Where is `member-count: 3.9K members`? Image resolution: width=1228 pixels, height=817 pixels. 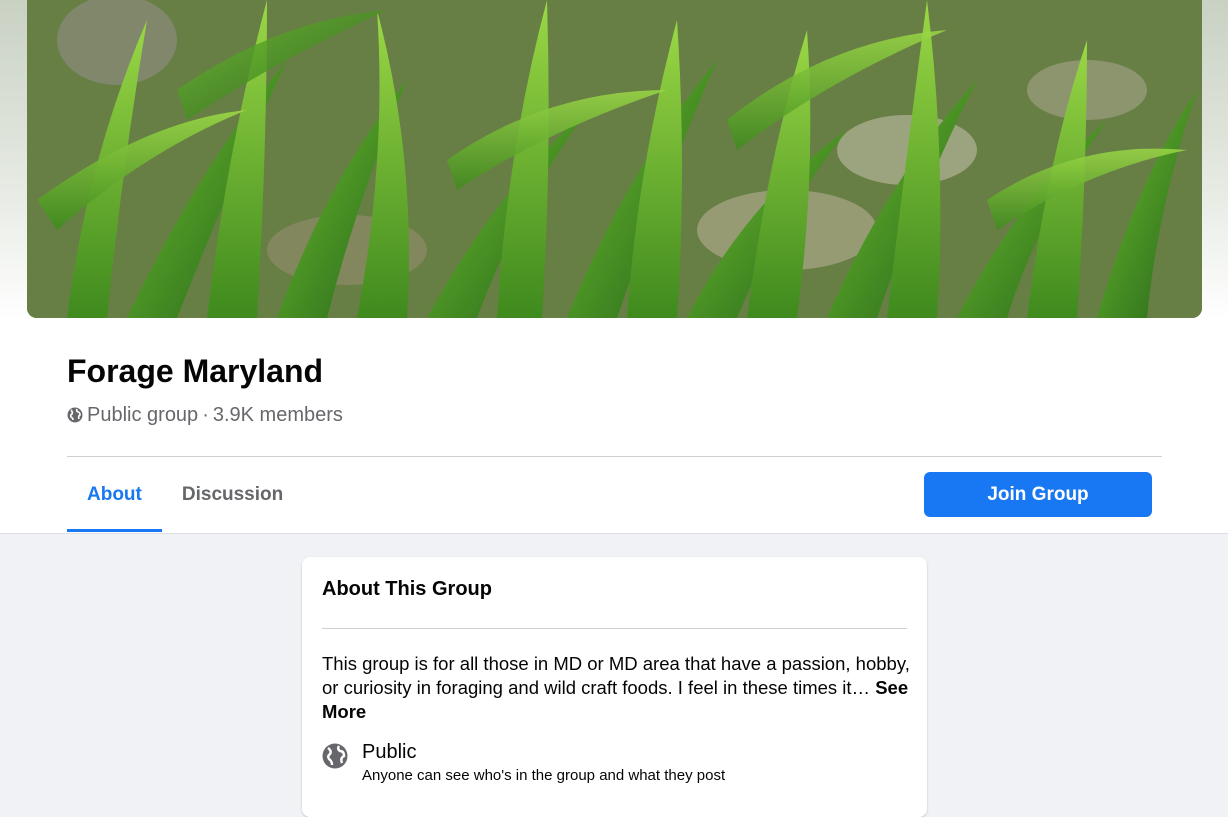
member-count: 3.9K members is located at coordinates (278, 415).